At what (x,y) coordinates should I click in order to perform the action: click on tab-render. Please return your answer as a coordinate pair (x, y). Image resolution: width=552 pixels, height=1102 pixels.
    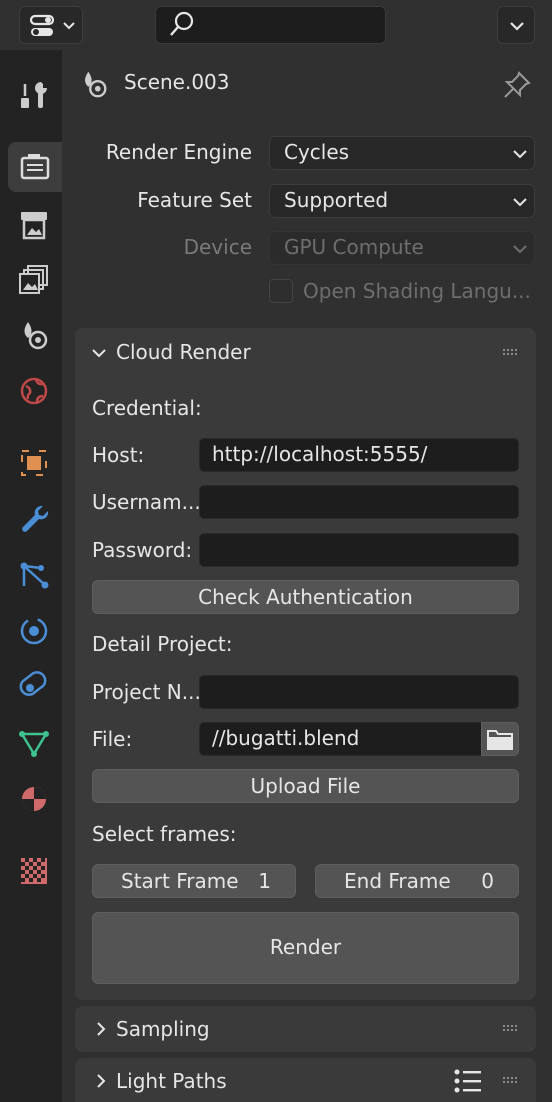
    Looking at the image, I should click on (35, 167).